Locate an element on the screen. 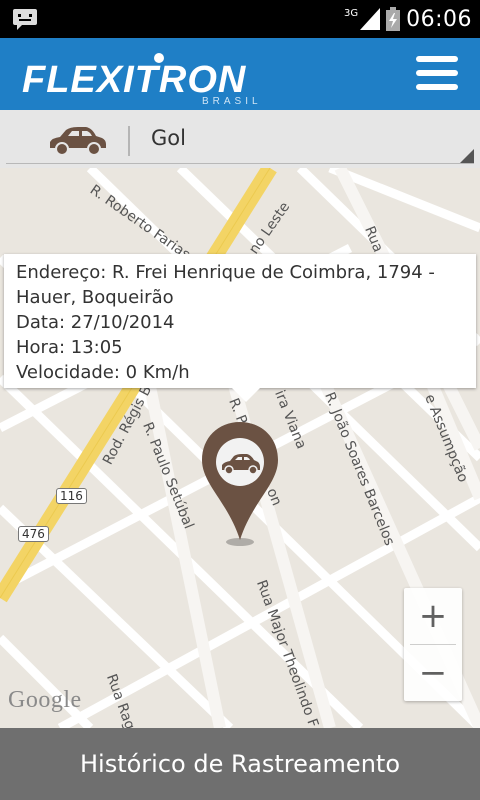 The width and height of the screenshot is (480, 800). clock: 06:06 is located at coordinates (439, 19).